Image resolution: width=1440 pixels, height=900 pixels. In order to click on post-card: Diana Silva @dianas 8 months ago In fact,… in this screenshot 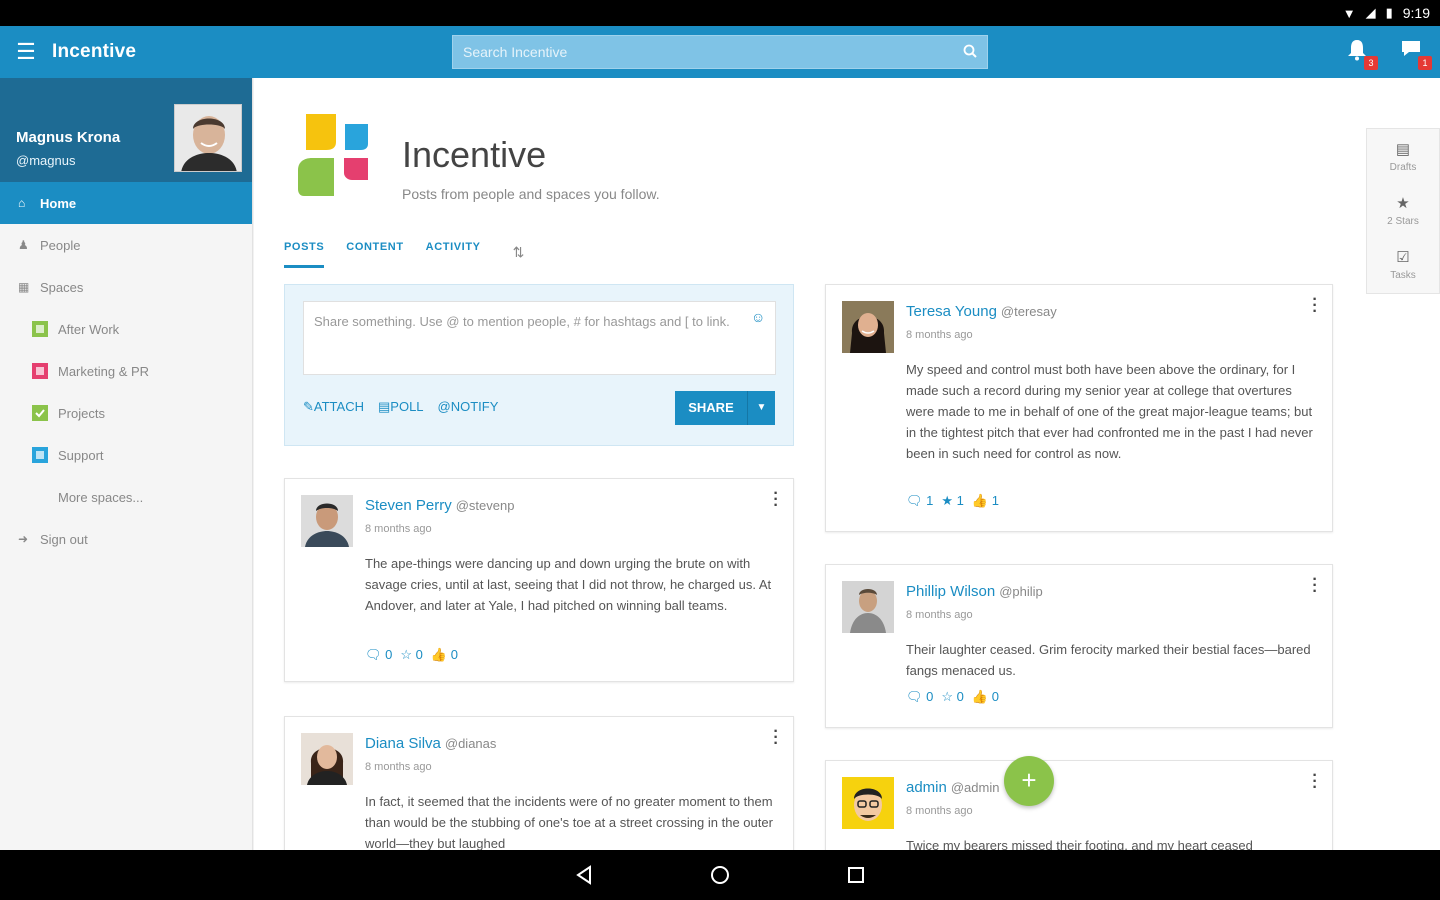, I will do `click(539, 783)`.